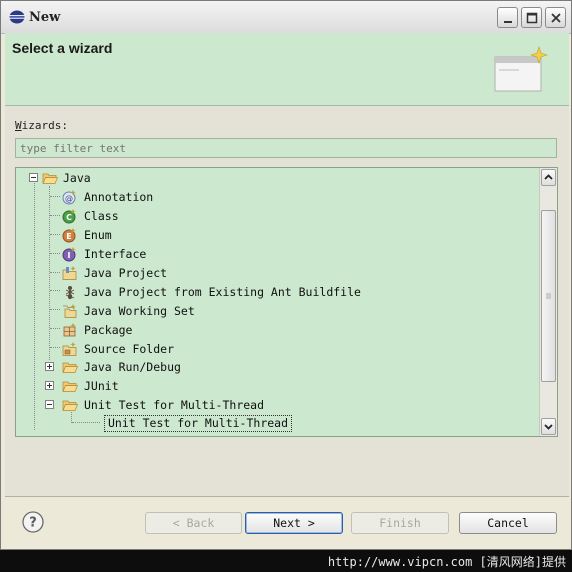 This screenshot has width=572, height=572. I want to click on maximize-icon, so click(532, 18).